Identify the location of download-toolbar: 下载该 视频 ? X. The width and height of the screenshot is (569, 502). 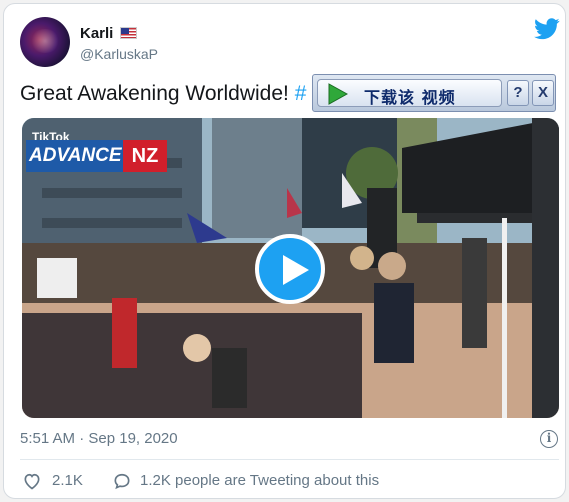
(434, 93).